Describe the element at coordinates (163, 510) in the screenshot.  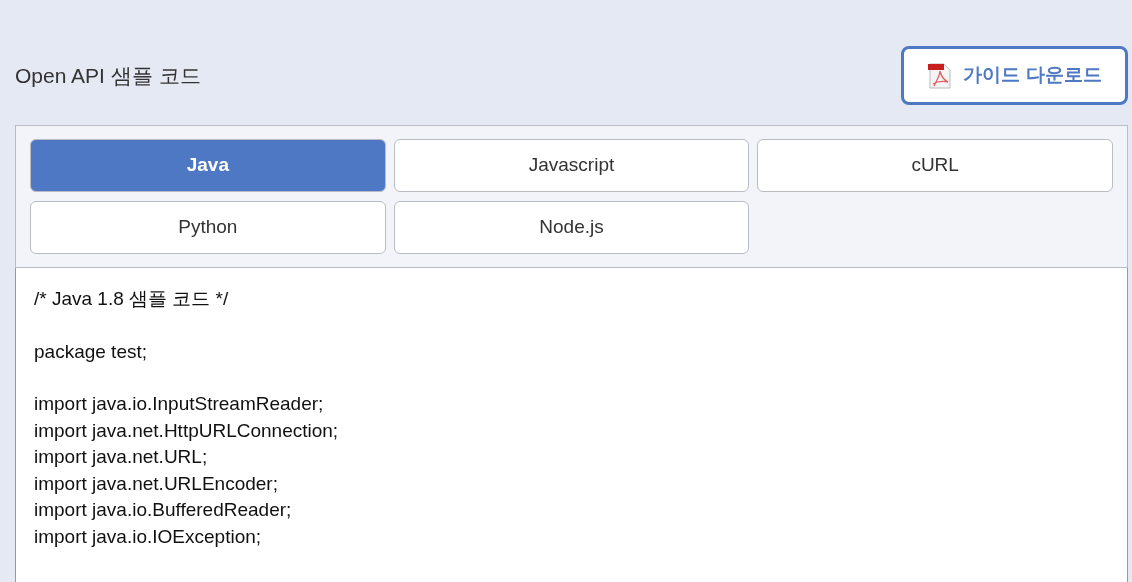
I see `code-line: import java.io.BufferedReader;` at that location.